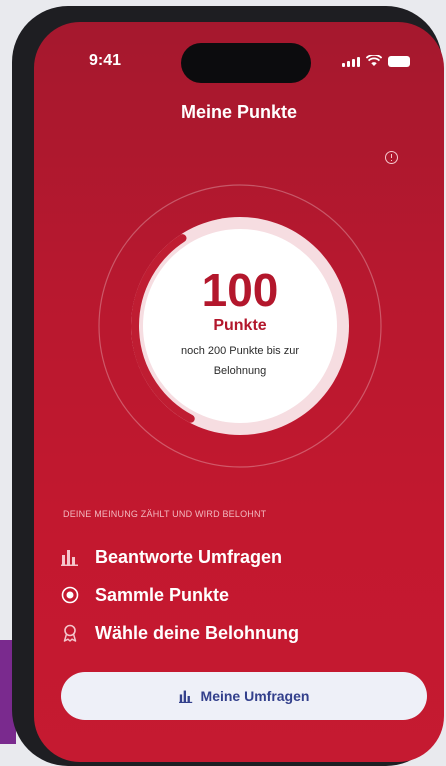  I want to click on info-icon, so click(391, 157).